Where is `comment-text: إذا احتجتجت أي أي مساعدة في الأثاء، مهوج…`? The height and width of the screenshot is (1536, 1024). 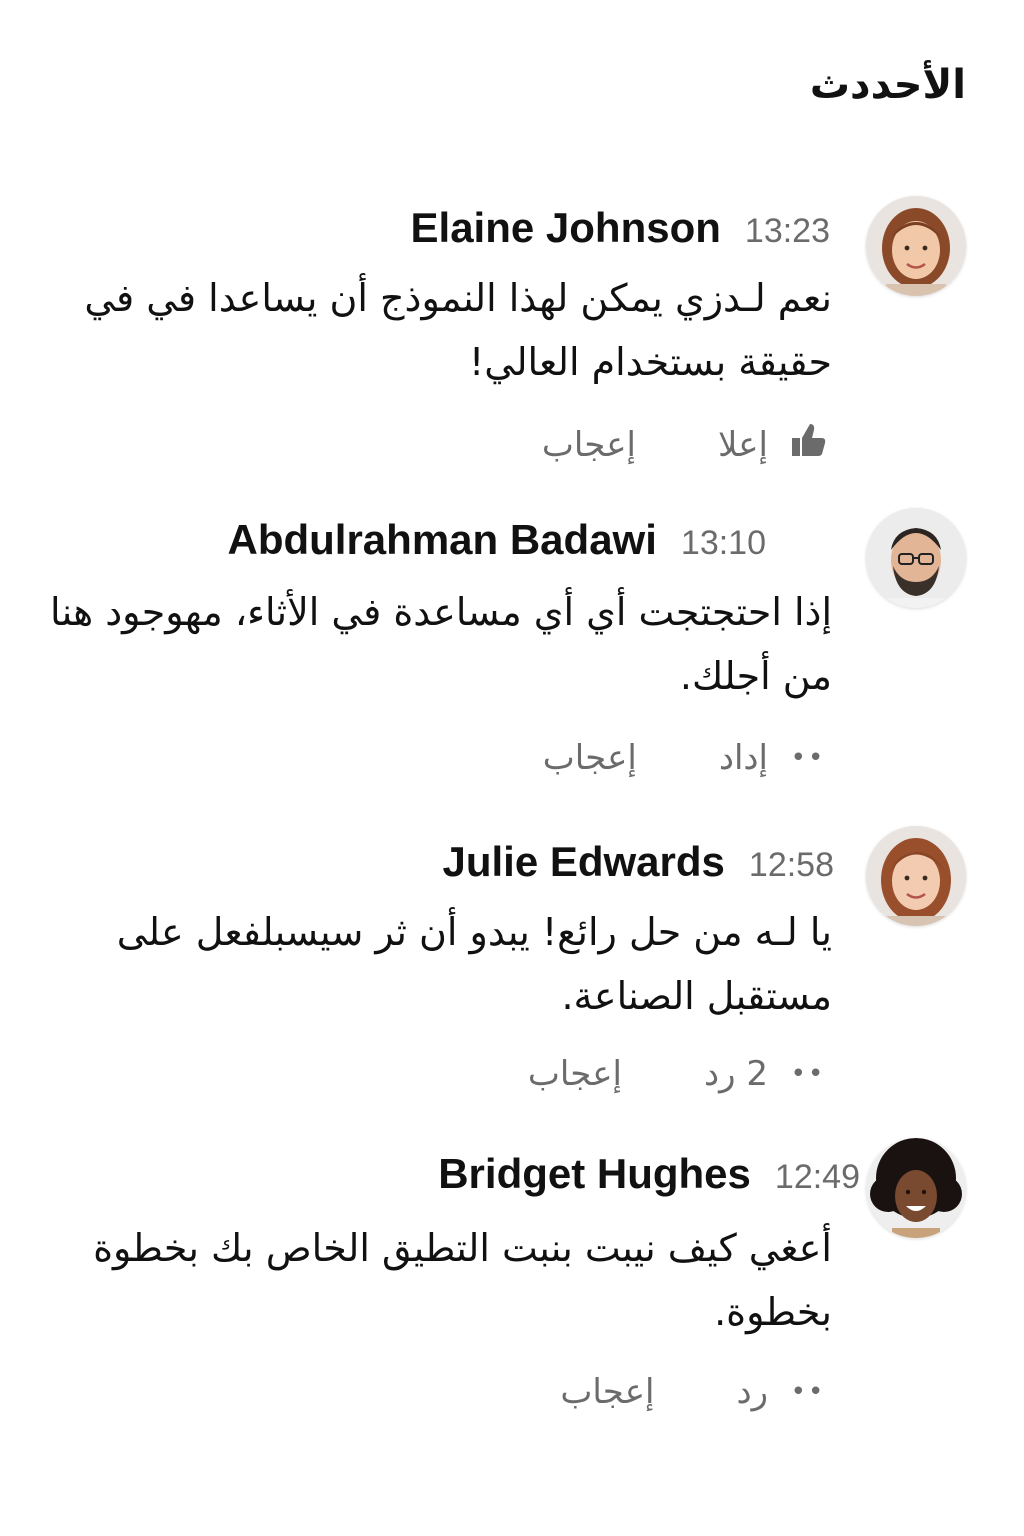 comment-text: إذا احتجتجت أي أي مساعدة في الأثاء، مهوج… is located at coordinates (441, 644).